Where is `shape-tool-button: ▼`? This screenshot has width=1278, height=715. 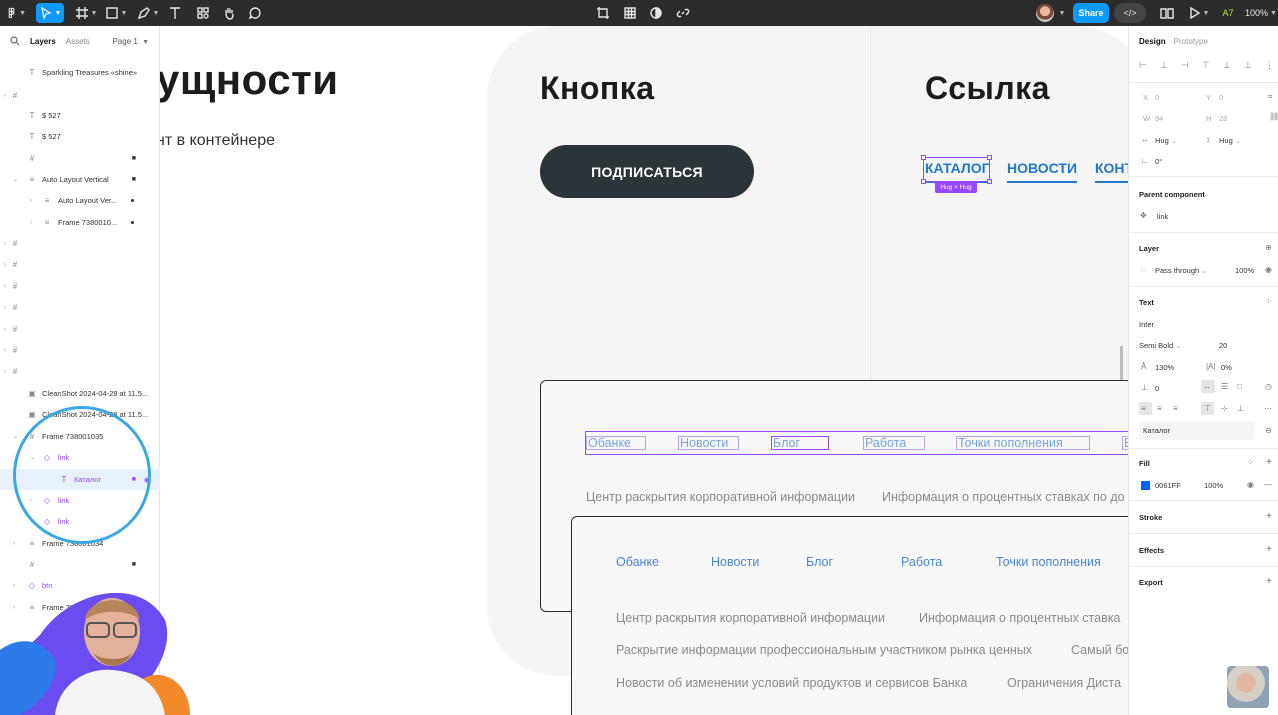
shape-tool-button: ▼ is located at coordinates (116, 13).